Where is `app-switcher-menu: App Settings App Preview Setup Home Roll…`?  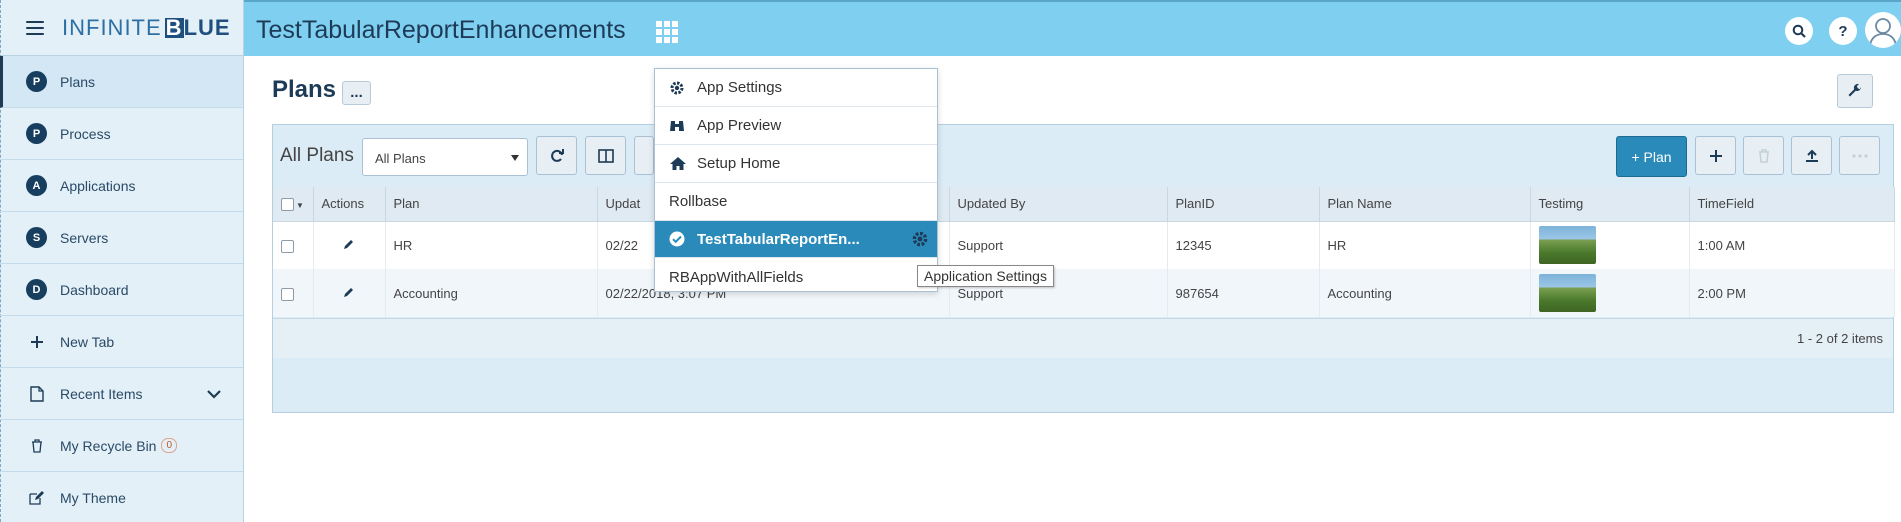
app-switcher-menu: App Settings App Preview Setup Home Roll… is located at coordinates (796, 180).